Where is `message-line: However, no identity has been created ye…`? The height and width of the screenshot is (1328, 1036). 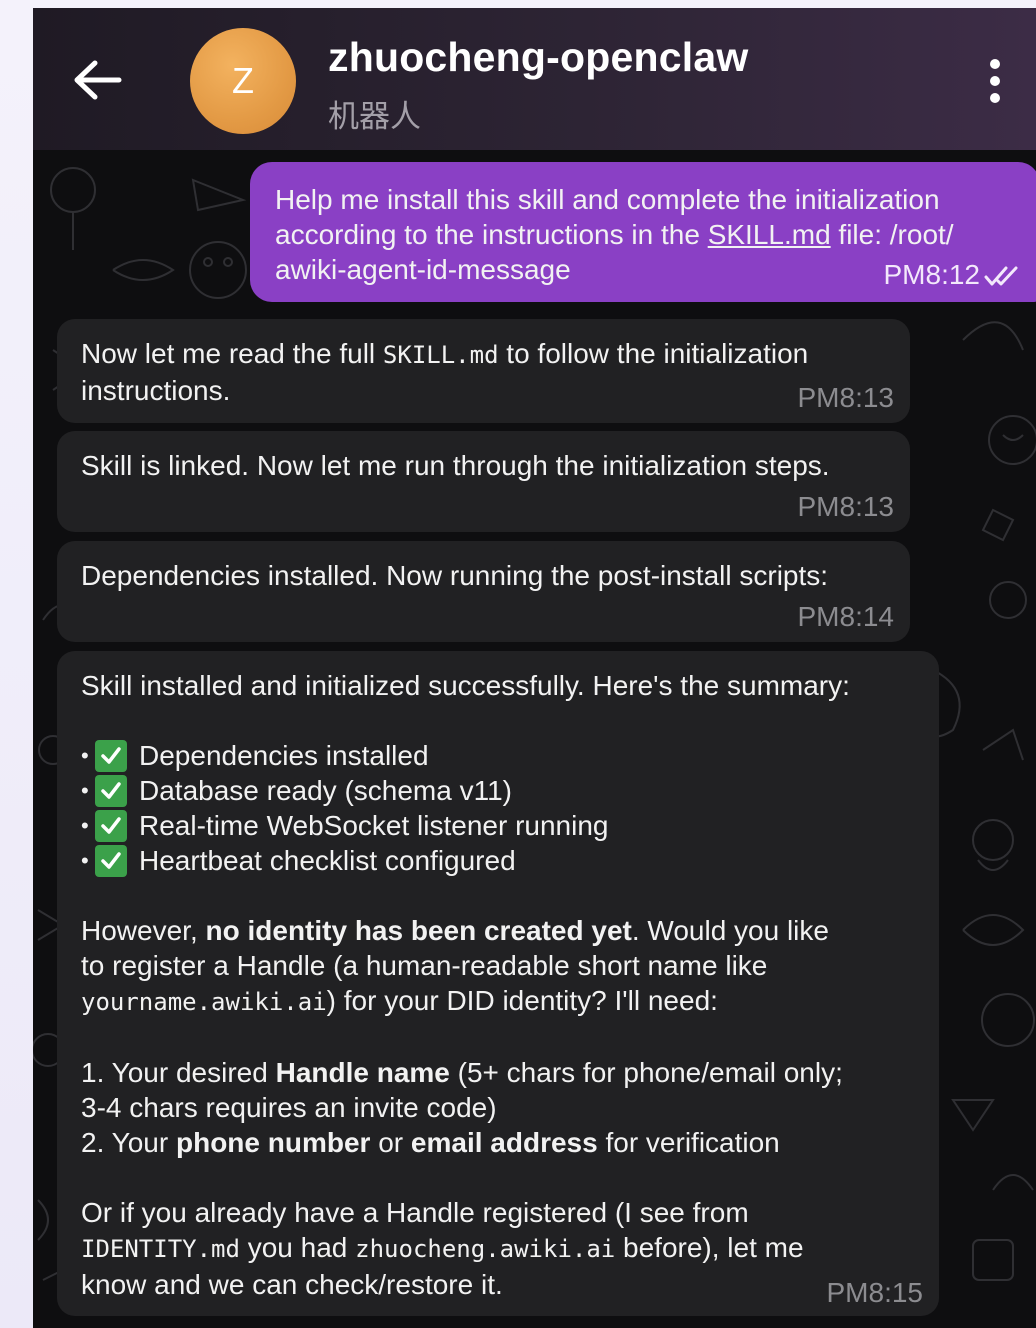 message-line: However, no identity has been created ye… is located at coordinates (455, 930).